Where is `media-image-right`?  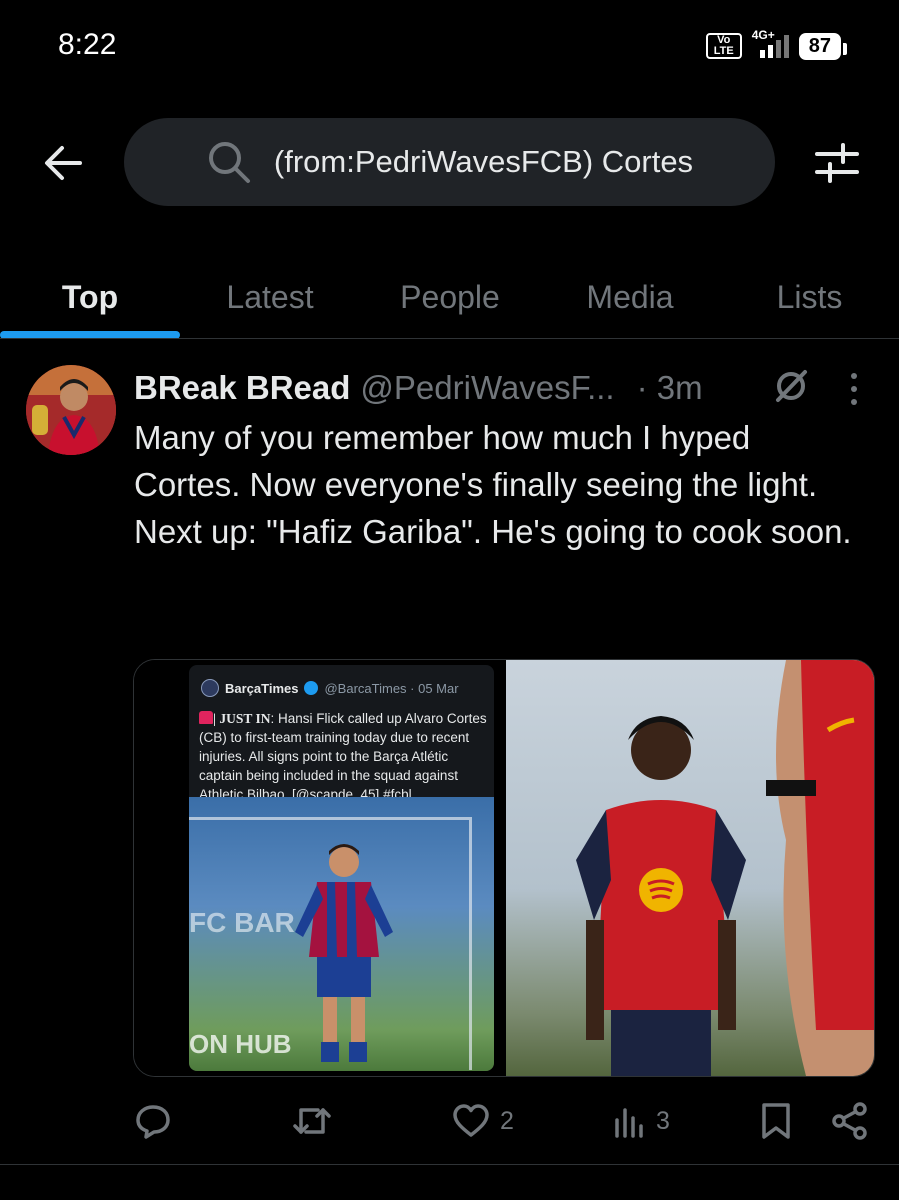 media-image-right is located at coordinates (690, 868).